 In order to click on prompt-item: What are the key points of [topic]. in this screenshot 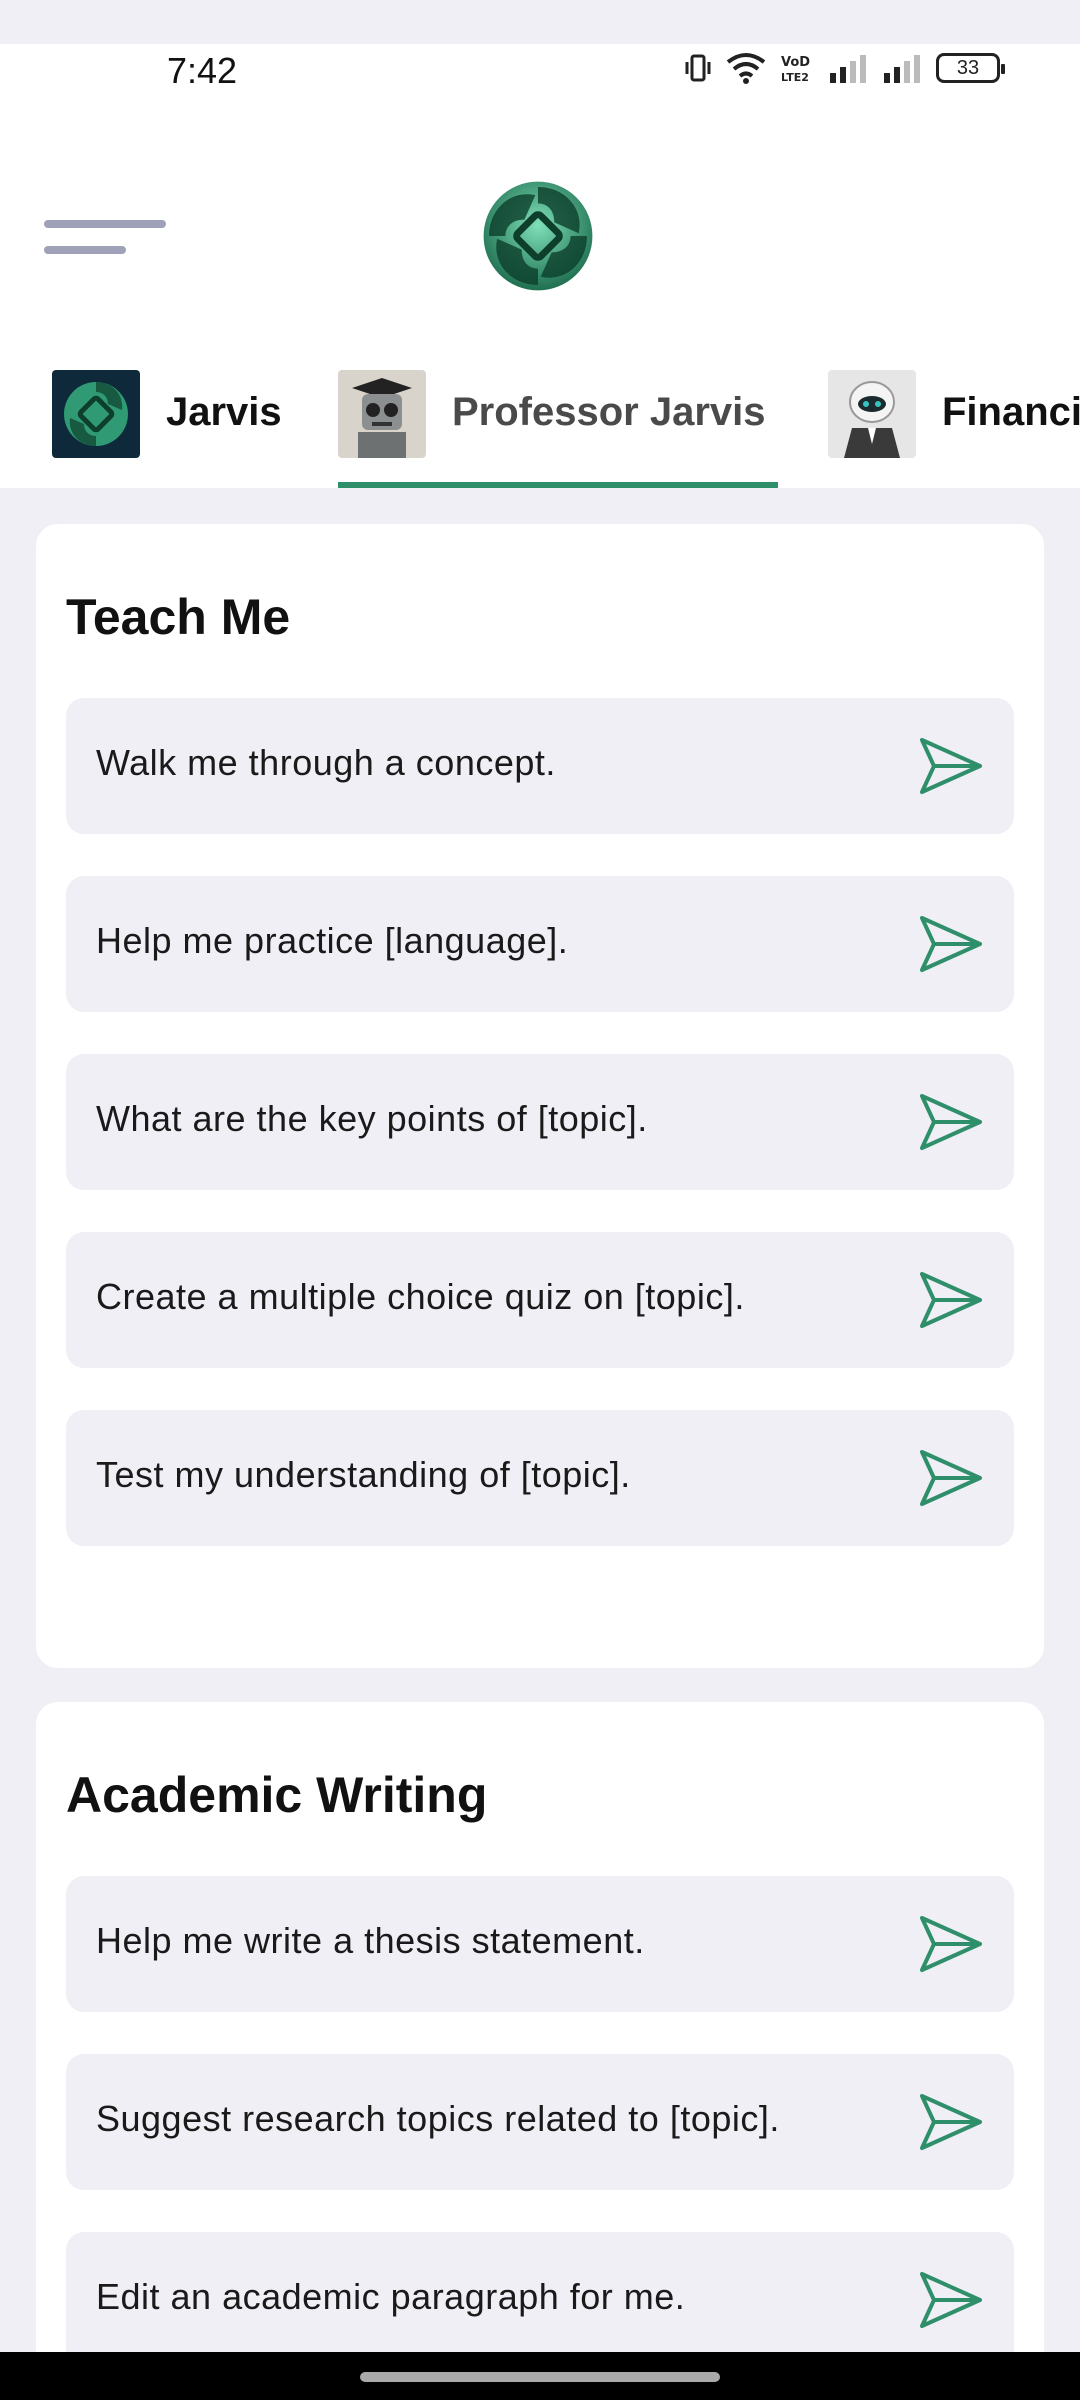, I will do `click(540, 1122)`.